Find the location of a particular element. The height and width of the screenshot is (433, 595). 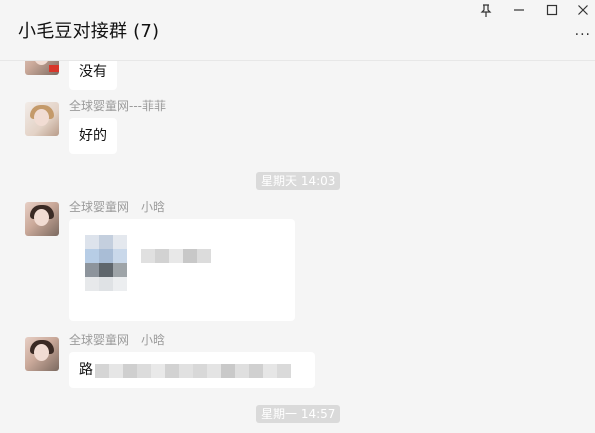

message-text: 路 is located at coordinates (86, 370).